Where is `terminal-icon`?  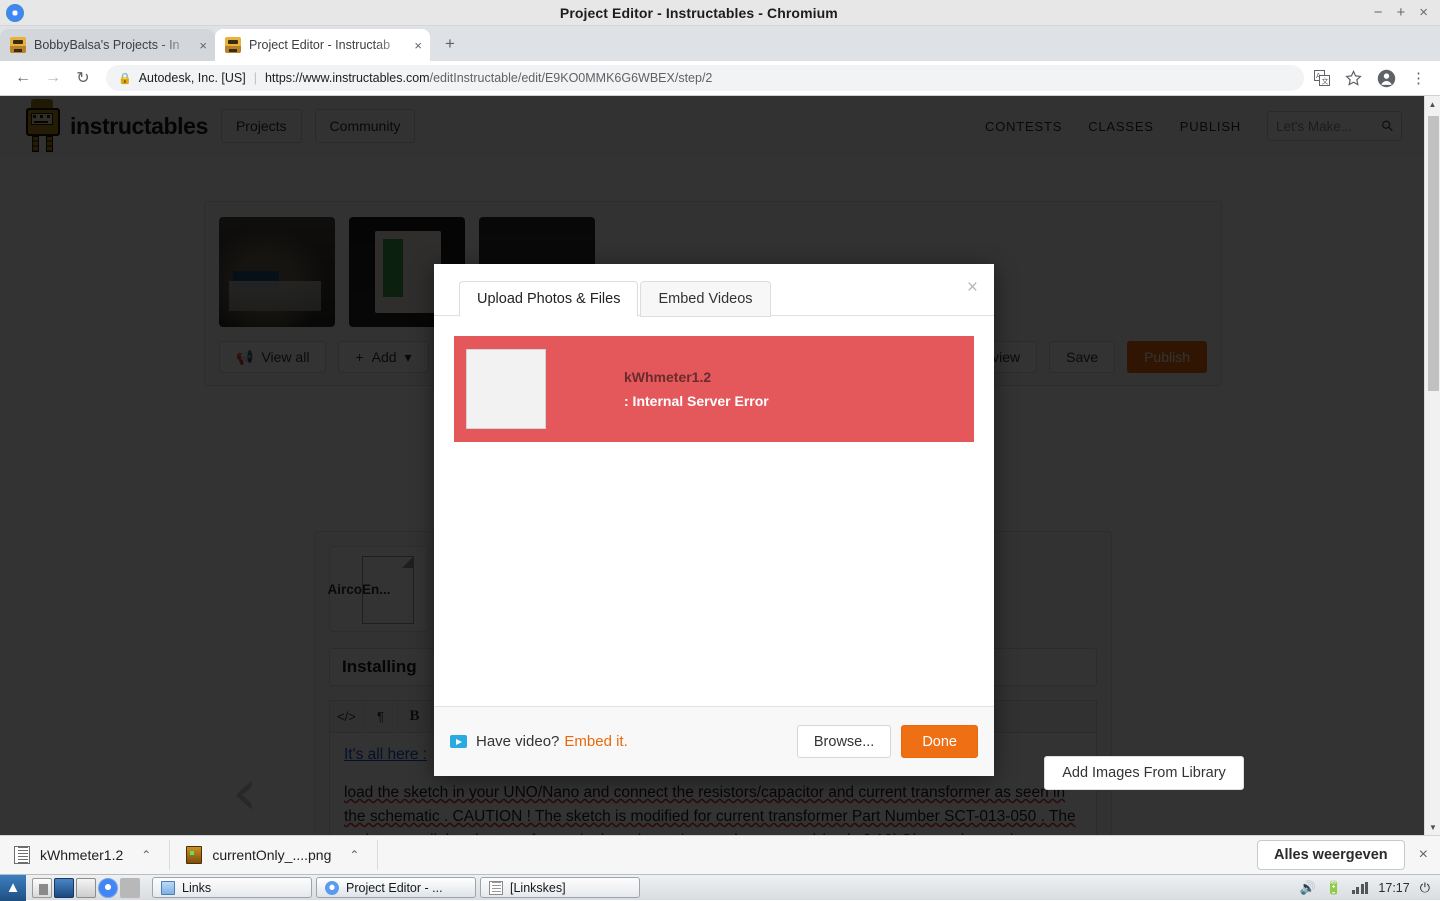 terminal-icon is located at coordinates (86, 887).